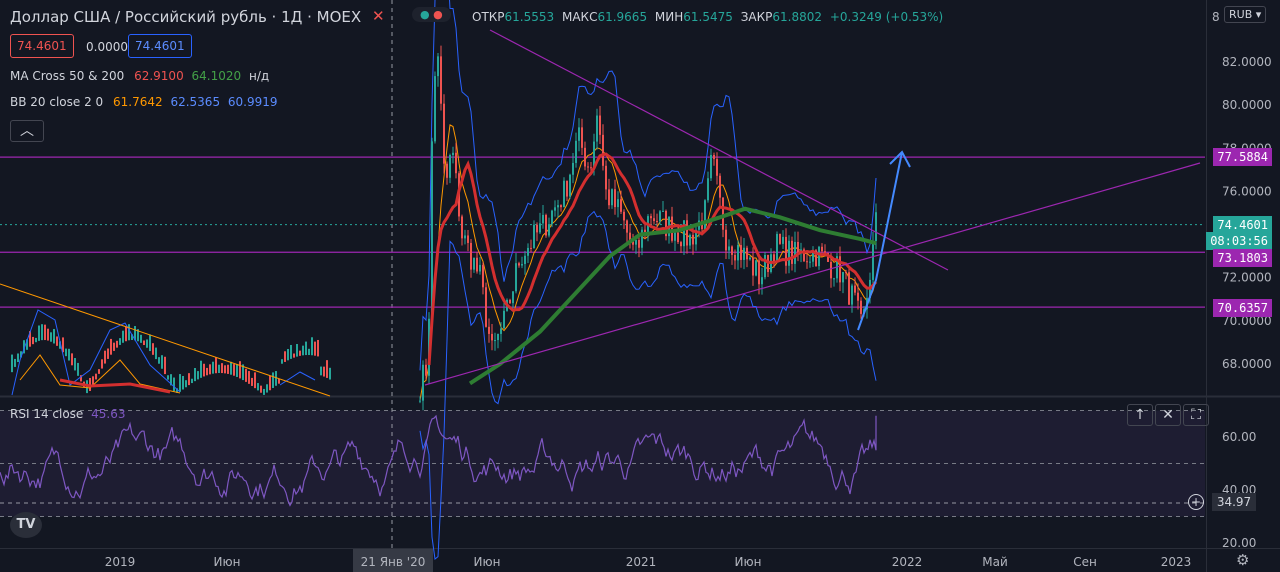 The image size is (1280, 572). What do you see at coordinates (26, 525) in the screenshot?
I see `tradingview-logo: TV` at bounding box center [26, 525].